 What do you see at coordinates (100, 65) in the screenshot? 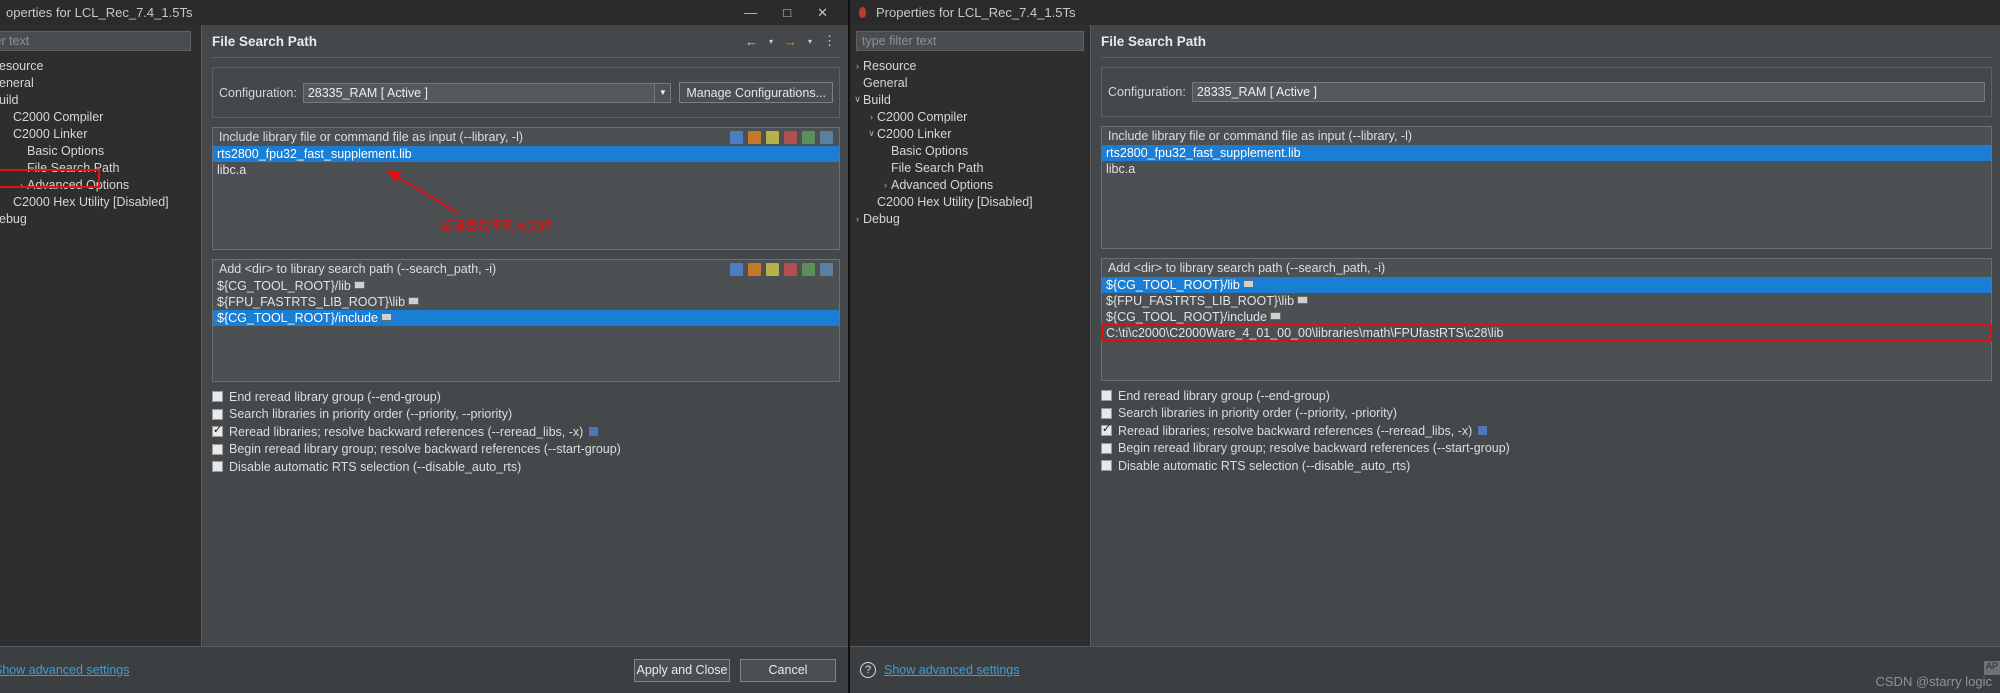
I see `tree-item-esource: esource` at bounding box center [100, 65].